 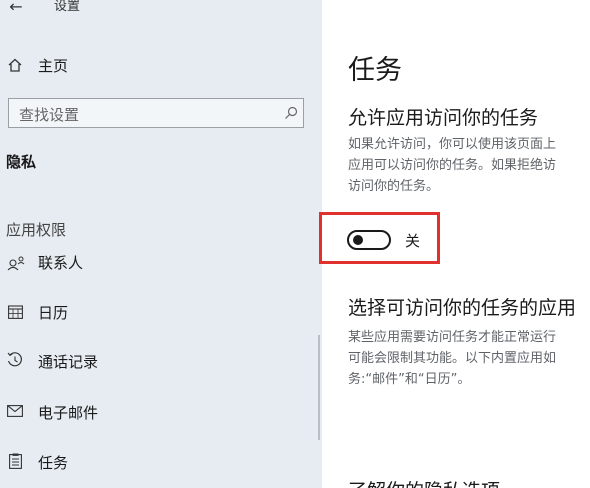 I want to click on section-description: 如果允许访问，你可以使用该页面上, so click(x=452, y=144).